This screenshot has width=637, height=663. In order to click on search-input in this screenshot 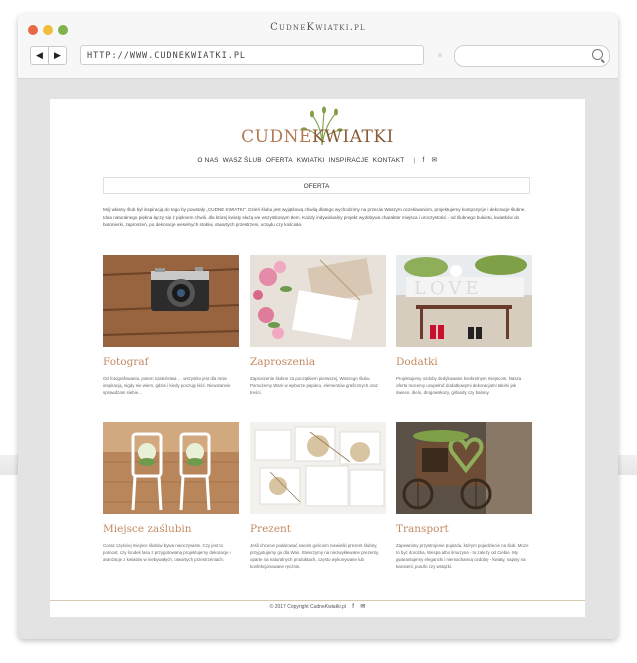, I will do `click(532, 56)`.